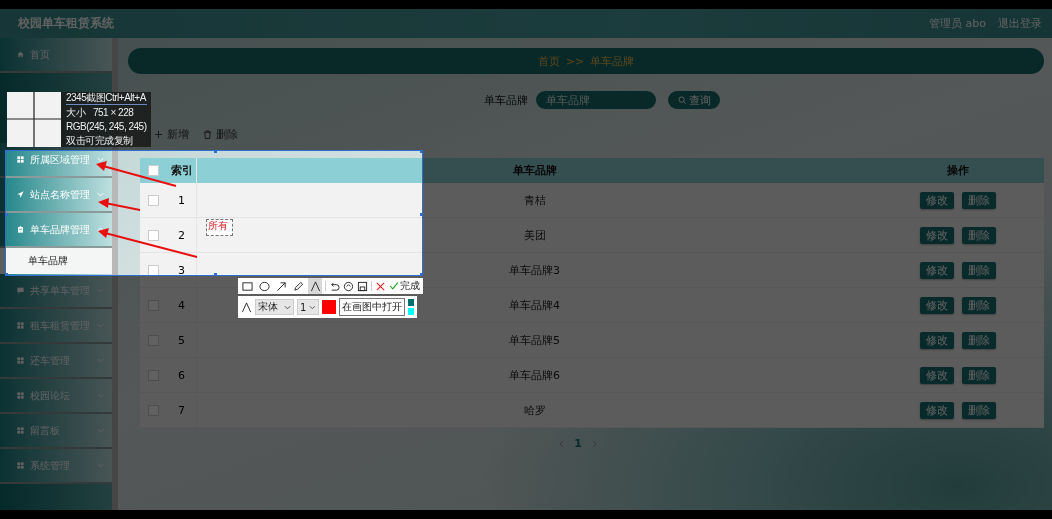  What do you see at coordinates (113, 113) in the screenshot?
I see `size-value: 751 × 228` at bounding box center [113, 113].